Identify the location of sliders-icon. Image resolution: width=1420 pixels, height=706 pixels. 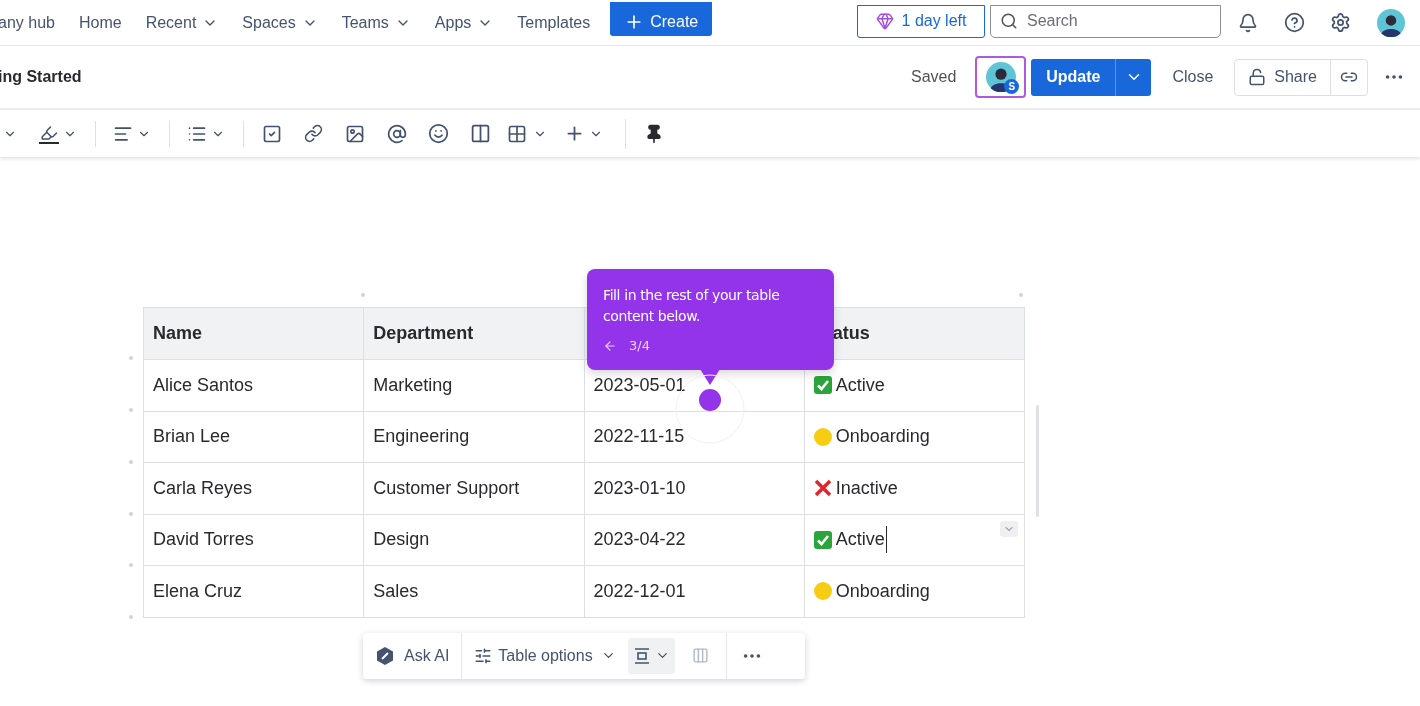
(483, 655).